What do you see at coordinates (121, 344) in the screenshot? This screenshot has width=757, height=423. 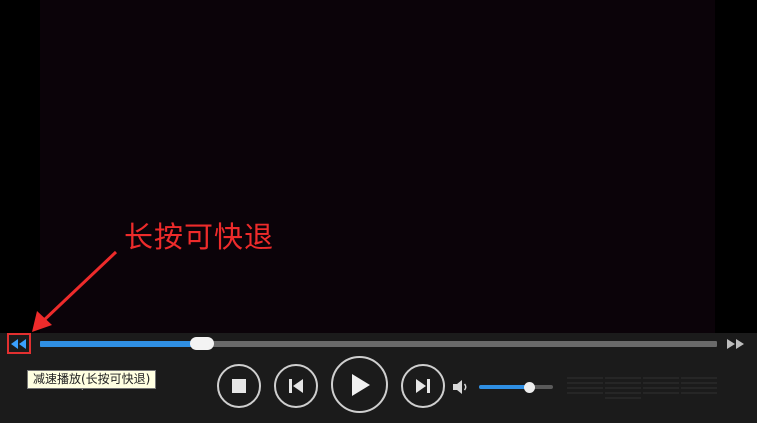 I see `progress-fill` at bounding box center [121, 344].